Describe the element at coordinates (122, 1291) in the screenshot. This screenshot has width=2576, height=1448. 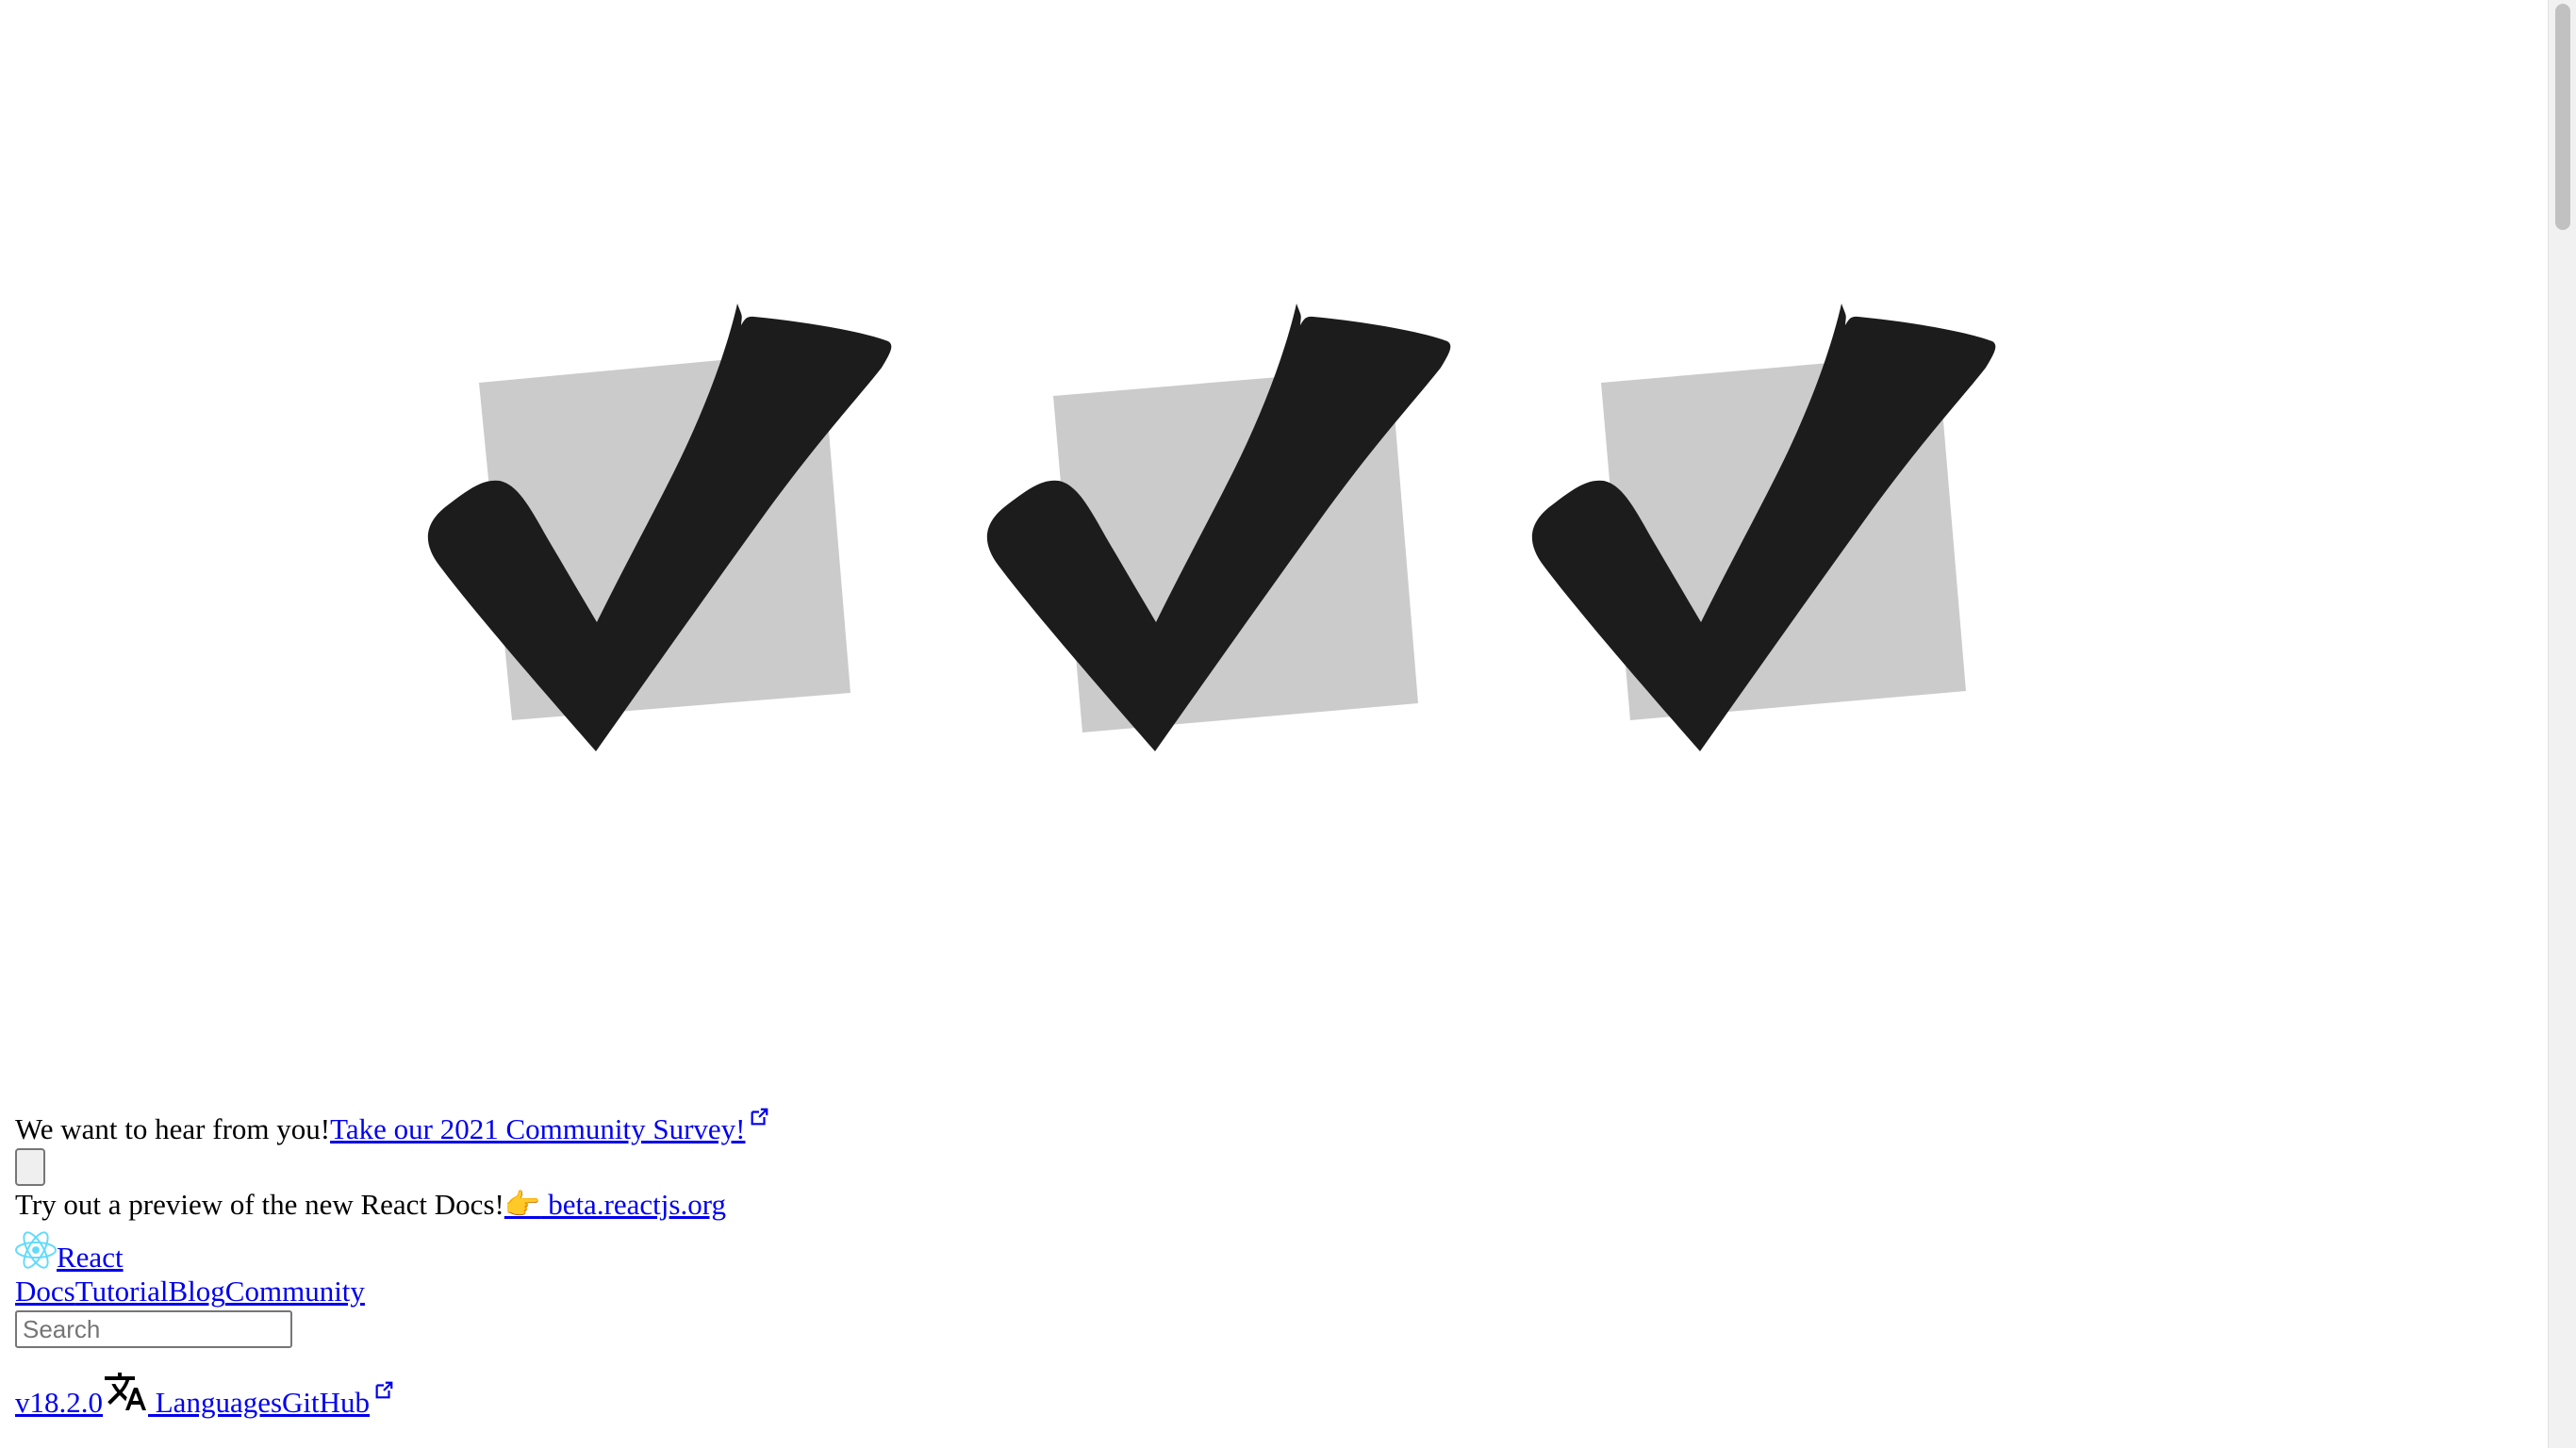
I see `nav-link-tutorial: Tutorial` at that location.